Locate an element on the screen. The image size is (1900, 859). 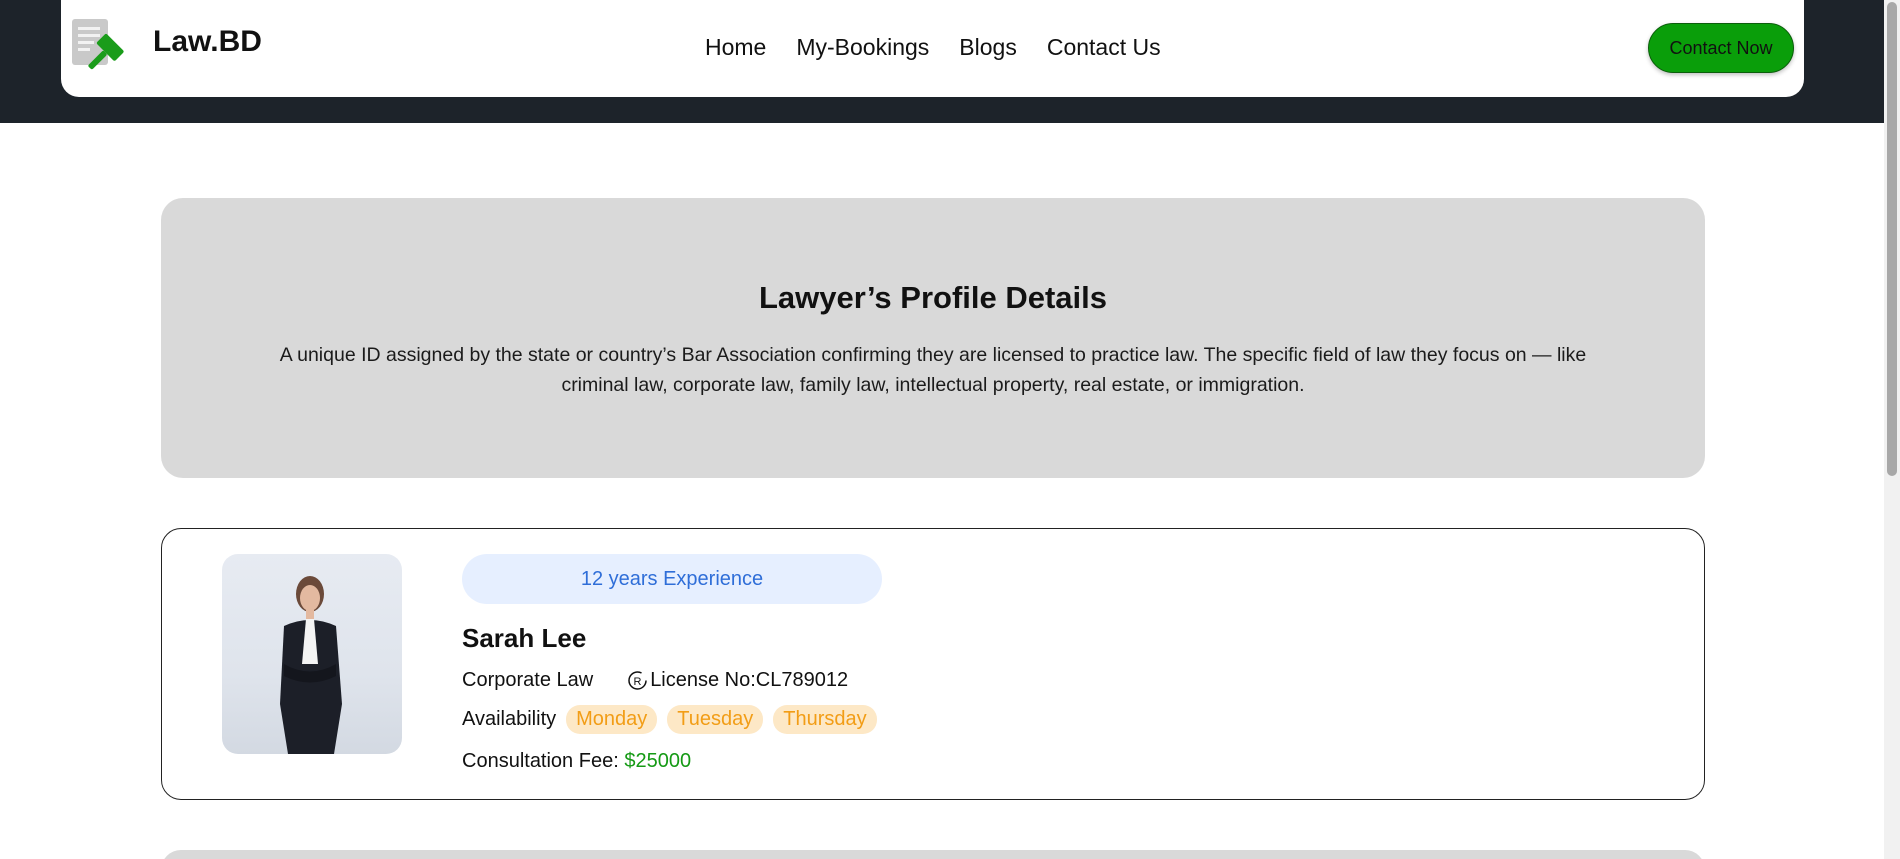
practice-license-row: Corporate Law R License No:CL789012 is located at coordinates (655, 680).